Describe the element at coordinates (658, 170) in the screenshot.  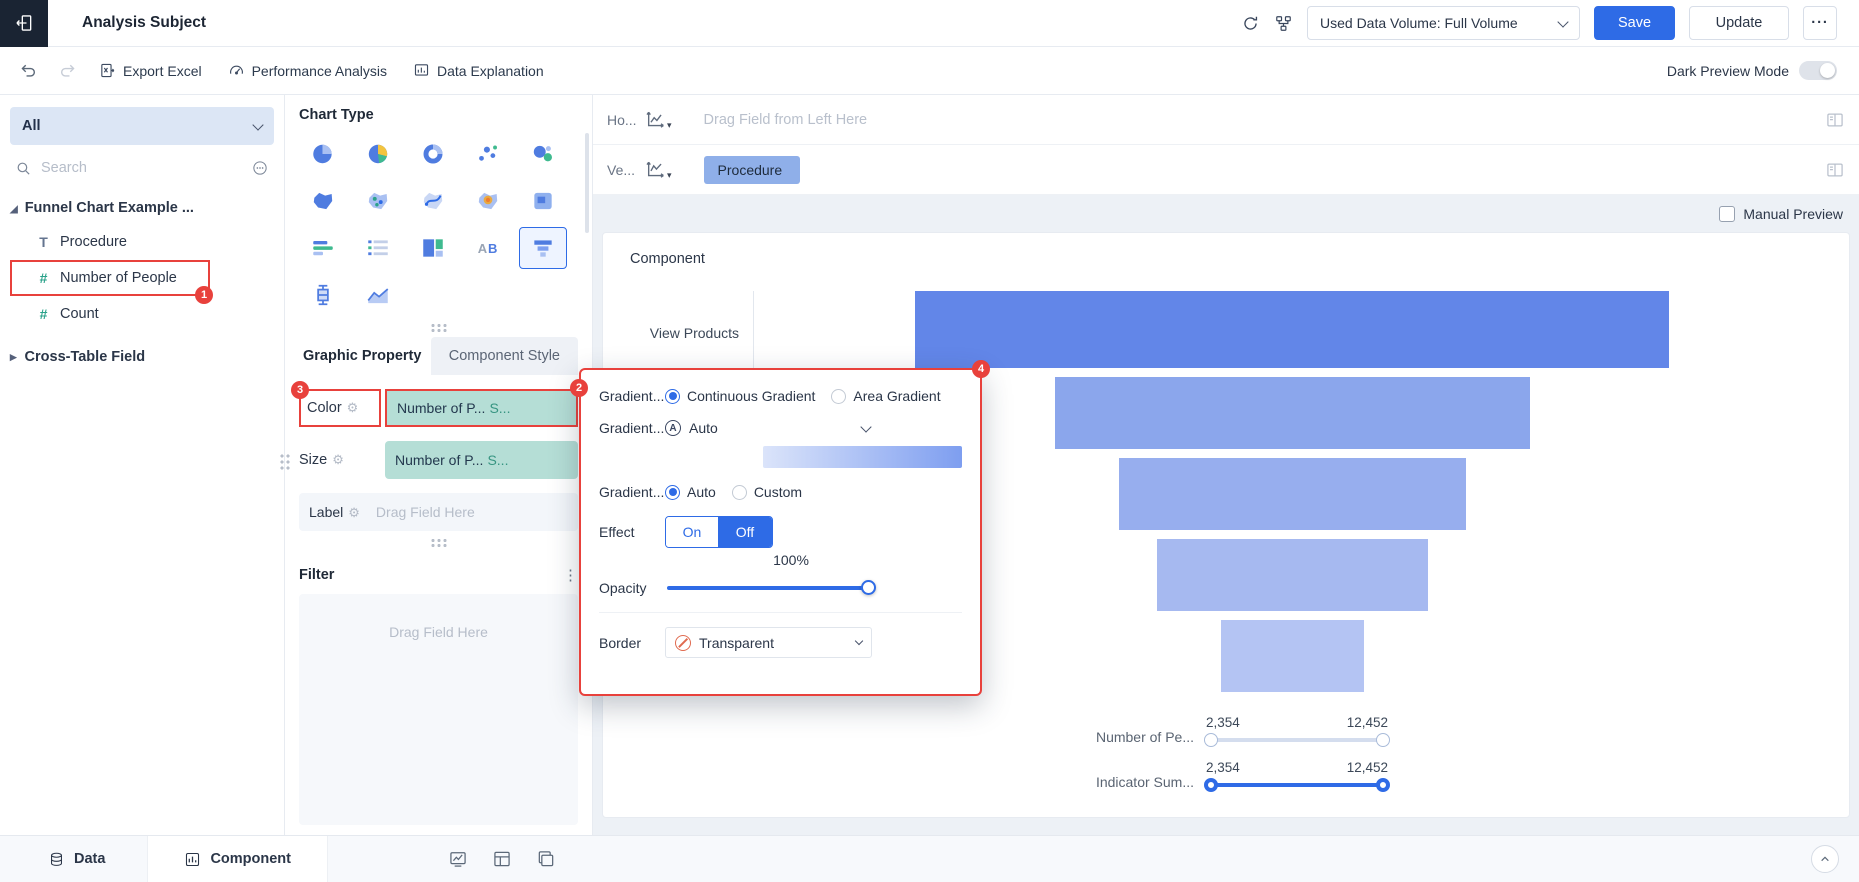
I see `vertical-axis-icon` at that location.